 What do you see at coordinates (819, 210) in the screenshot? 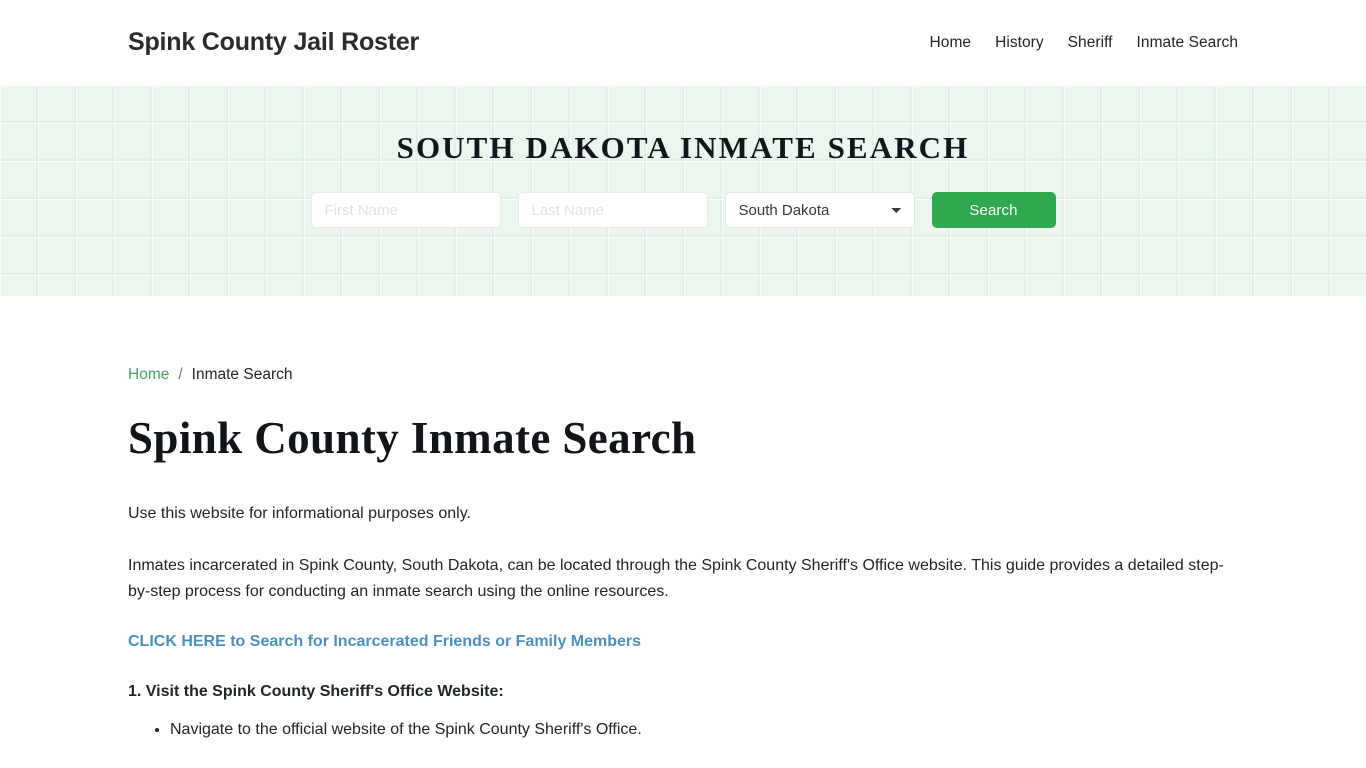
I see `state-select: South Dakota` at bounding box center [819, 210].